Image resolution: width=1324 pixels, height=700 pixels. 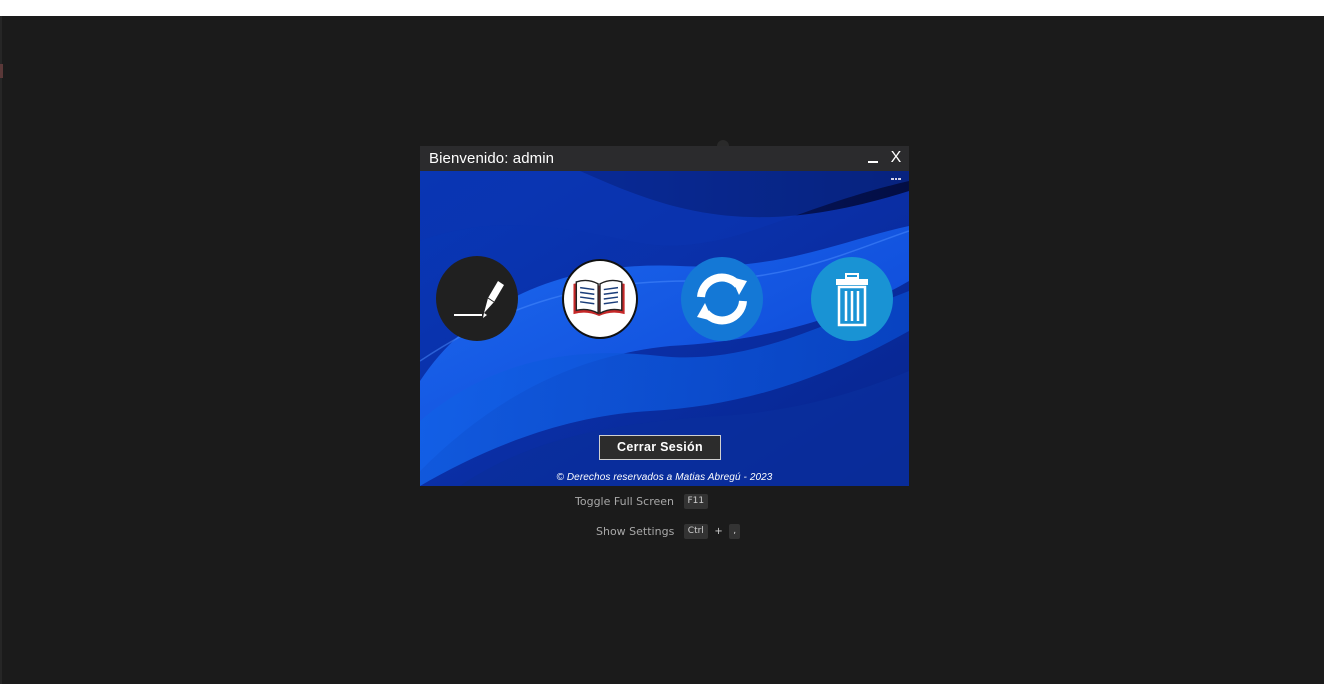 I want to click on left-edge-border, so click(x=1, y=350).